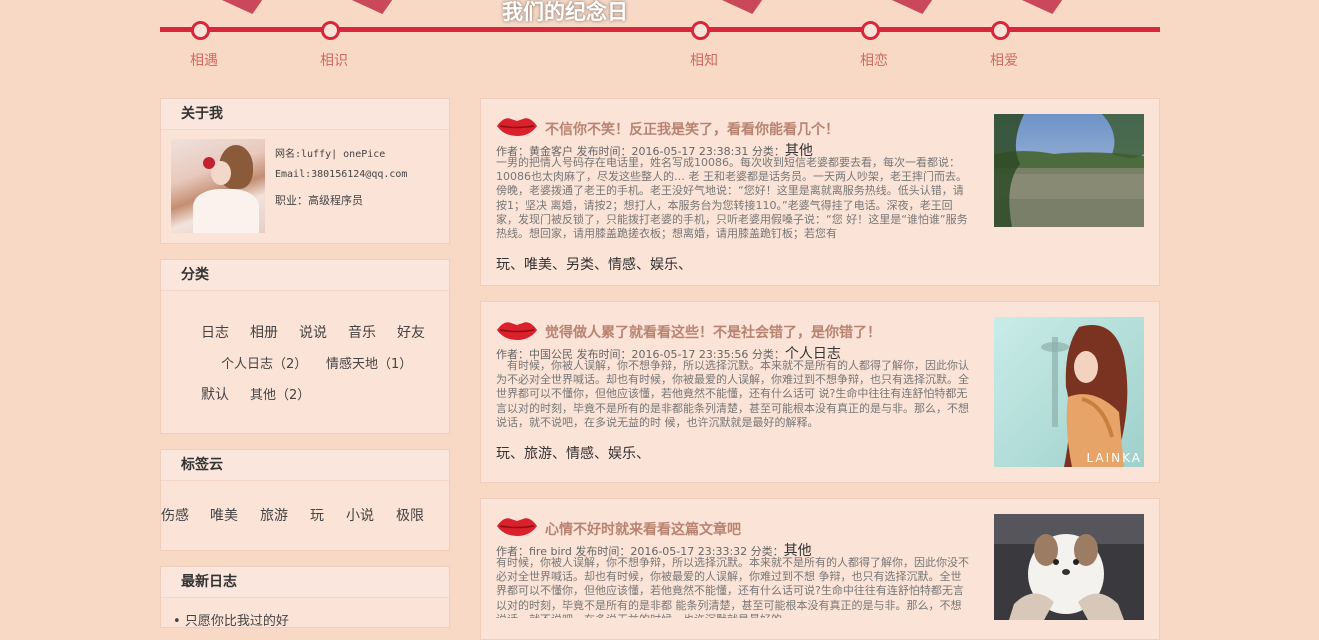 This screenshot has width=1319, height=640. Describe the element at coordinates (330, 154) in the screenshot. I see `about-nickname: 网名:luffy| onePice` at that location.